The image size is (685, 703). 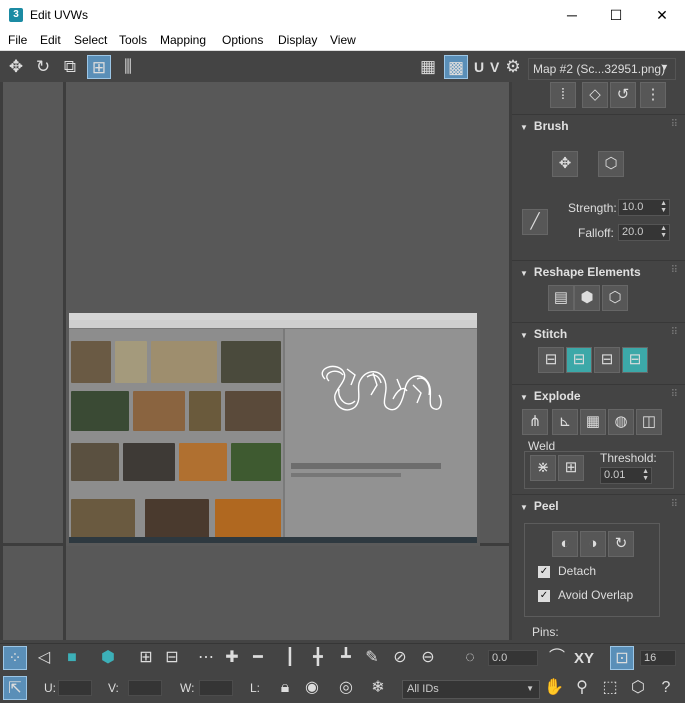 I want to click on falloff-label: Falloff:, so click(x=596, y=233).